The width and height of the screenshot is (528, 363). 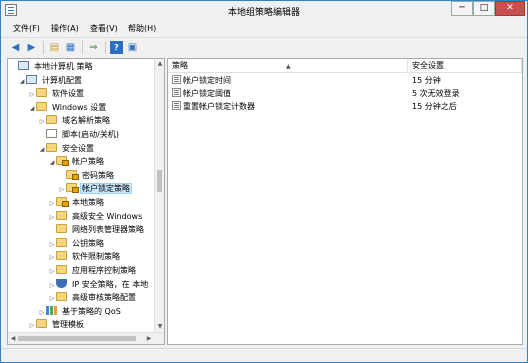 What do you see at coordinates (93, 47) in the screenshot?
I see `export-list-icon: ⇒` at bounding box center [93, 47].